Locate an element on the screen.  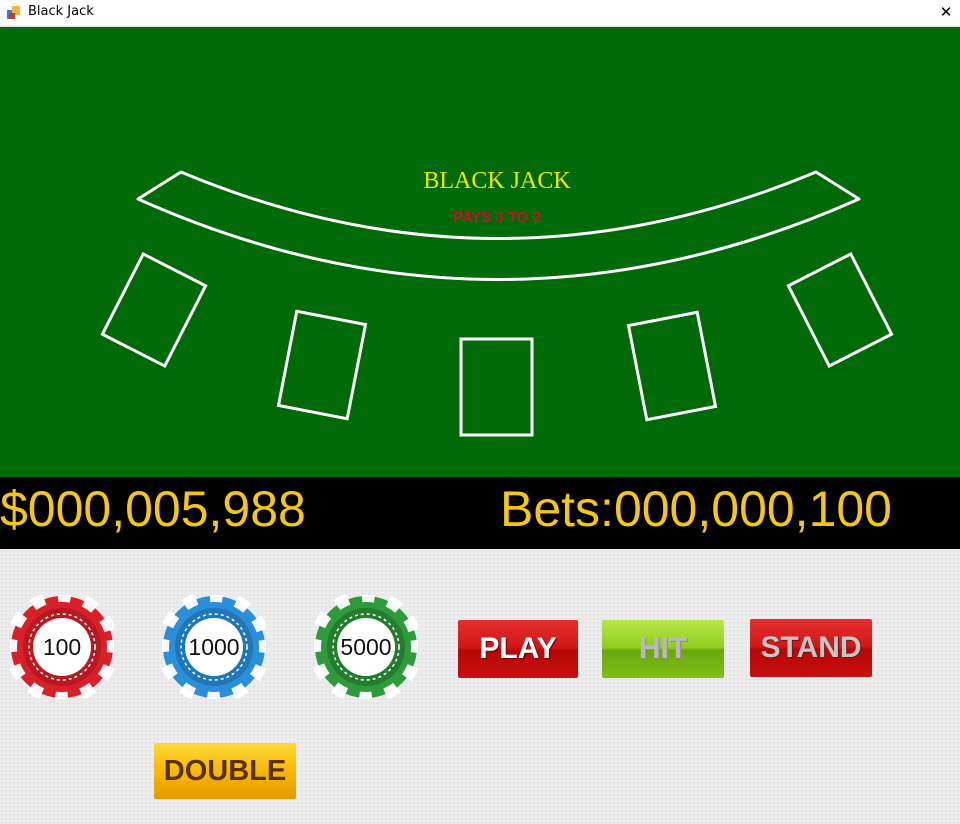
chip-5000-label: 5000 is located at coordinates (366, 647).